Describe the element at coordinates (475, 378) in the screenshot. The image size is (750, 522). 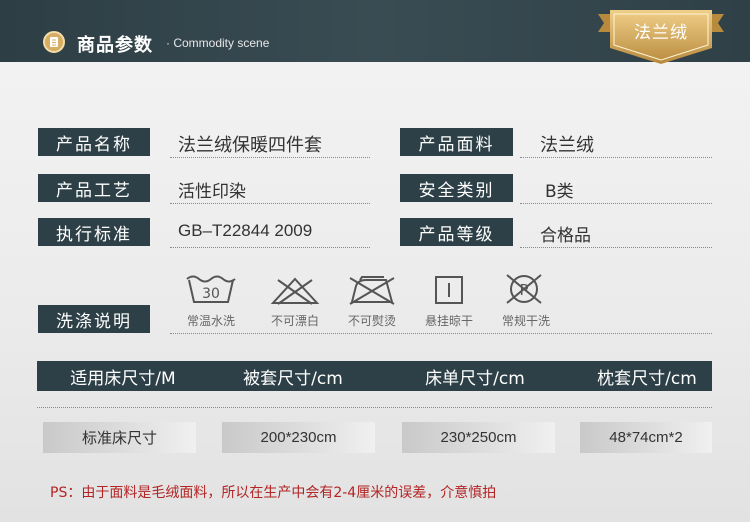
I see `size-header-sheet: 床单尺寸/cm` at that location.